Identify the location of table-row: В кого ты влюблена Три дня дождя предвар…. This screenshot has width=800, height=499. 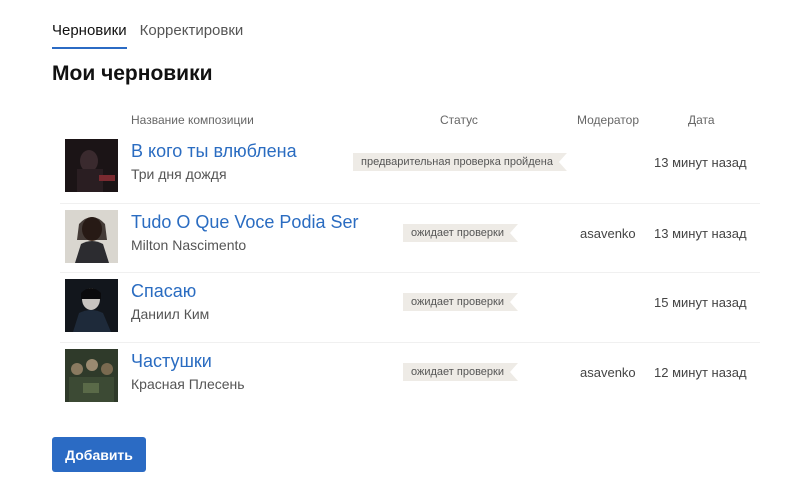
(410, 168).